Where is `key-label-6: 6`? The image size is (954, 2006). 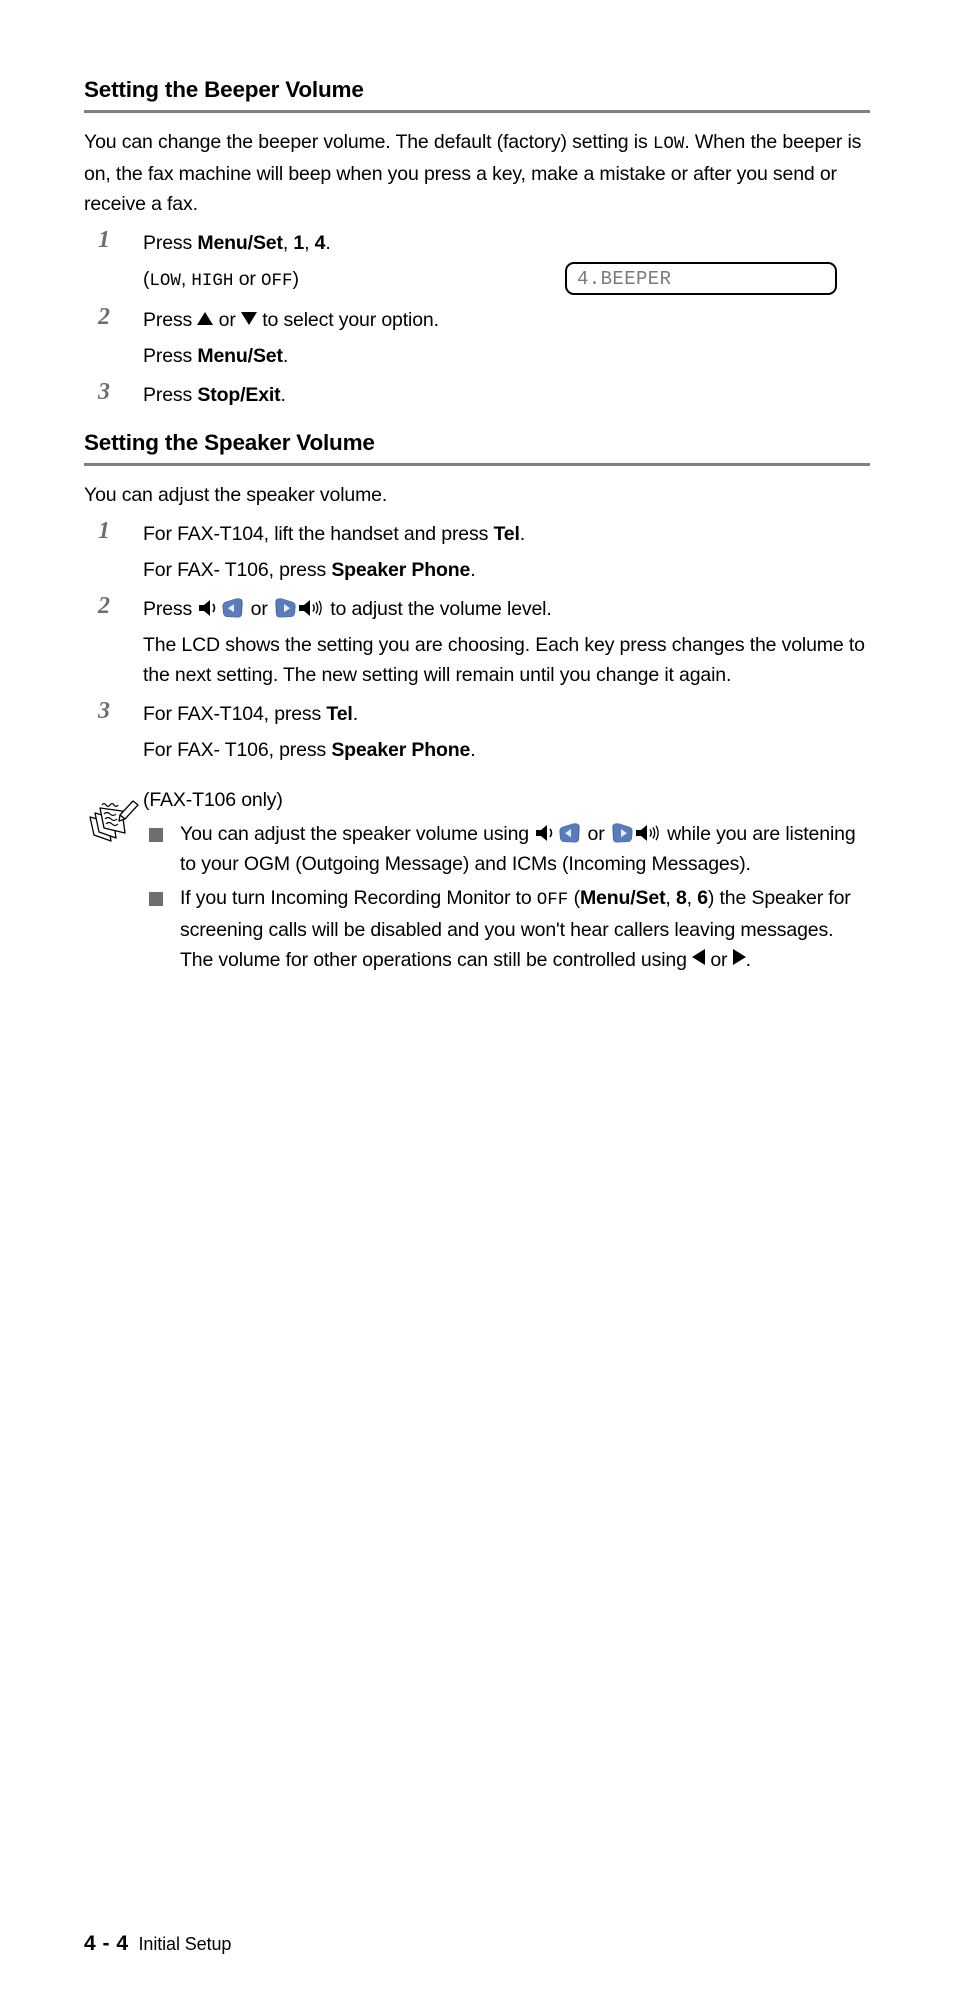
key-label-6: 6 is located at coordinates (702, 897).